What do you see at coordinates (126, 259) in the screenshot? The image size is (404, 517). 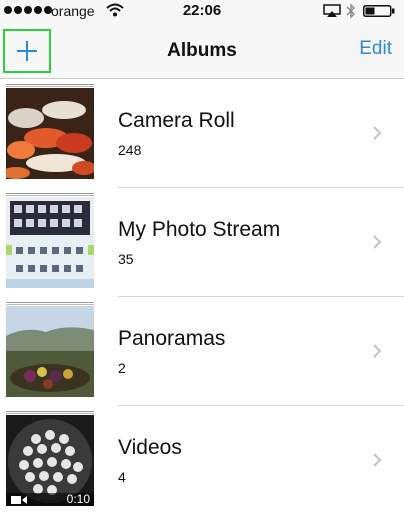 I see `album-count: 35` at bounding box center [126, 259].